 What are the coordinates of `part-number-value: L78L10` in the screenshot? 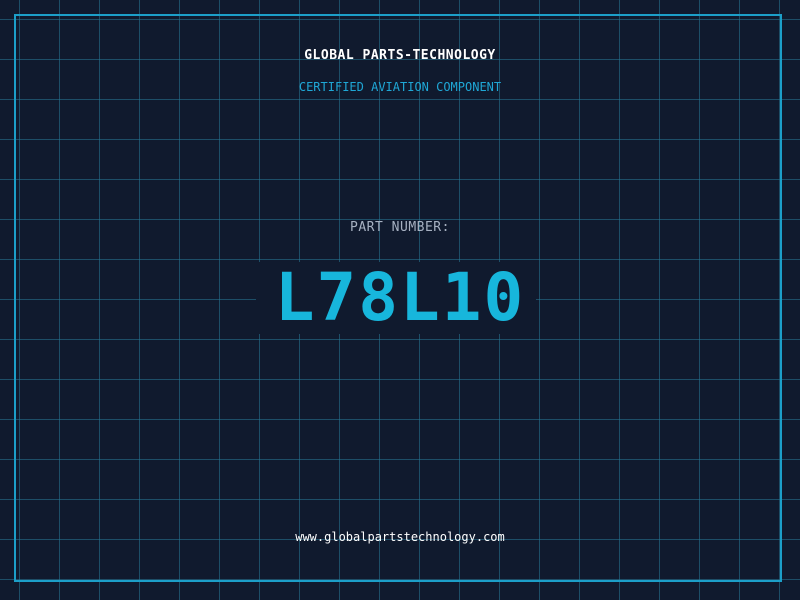 It's located at (400, 297).